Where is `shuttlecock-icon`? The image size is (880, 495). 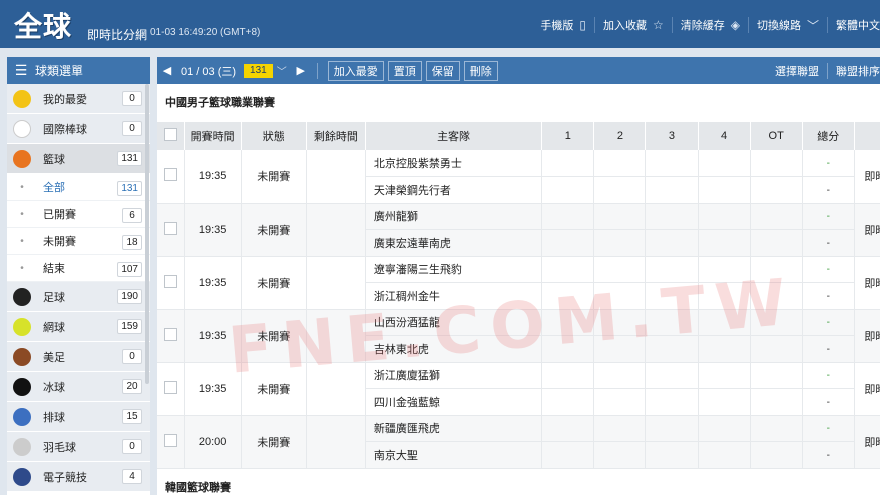
shuttlecock-icon is located at coordinates (22, 446).